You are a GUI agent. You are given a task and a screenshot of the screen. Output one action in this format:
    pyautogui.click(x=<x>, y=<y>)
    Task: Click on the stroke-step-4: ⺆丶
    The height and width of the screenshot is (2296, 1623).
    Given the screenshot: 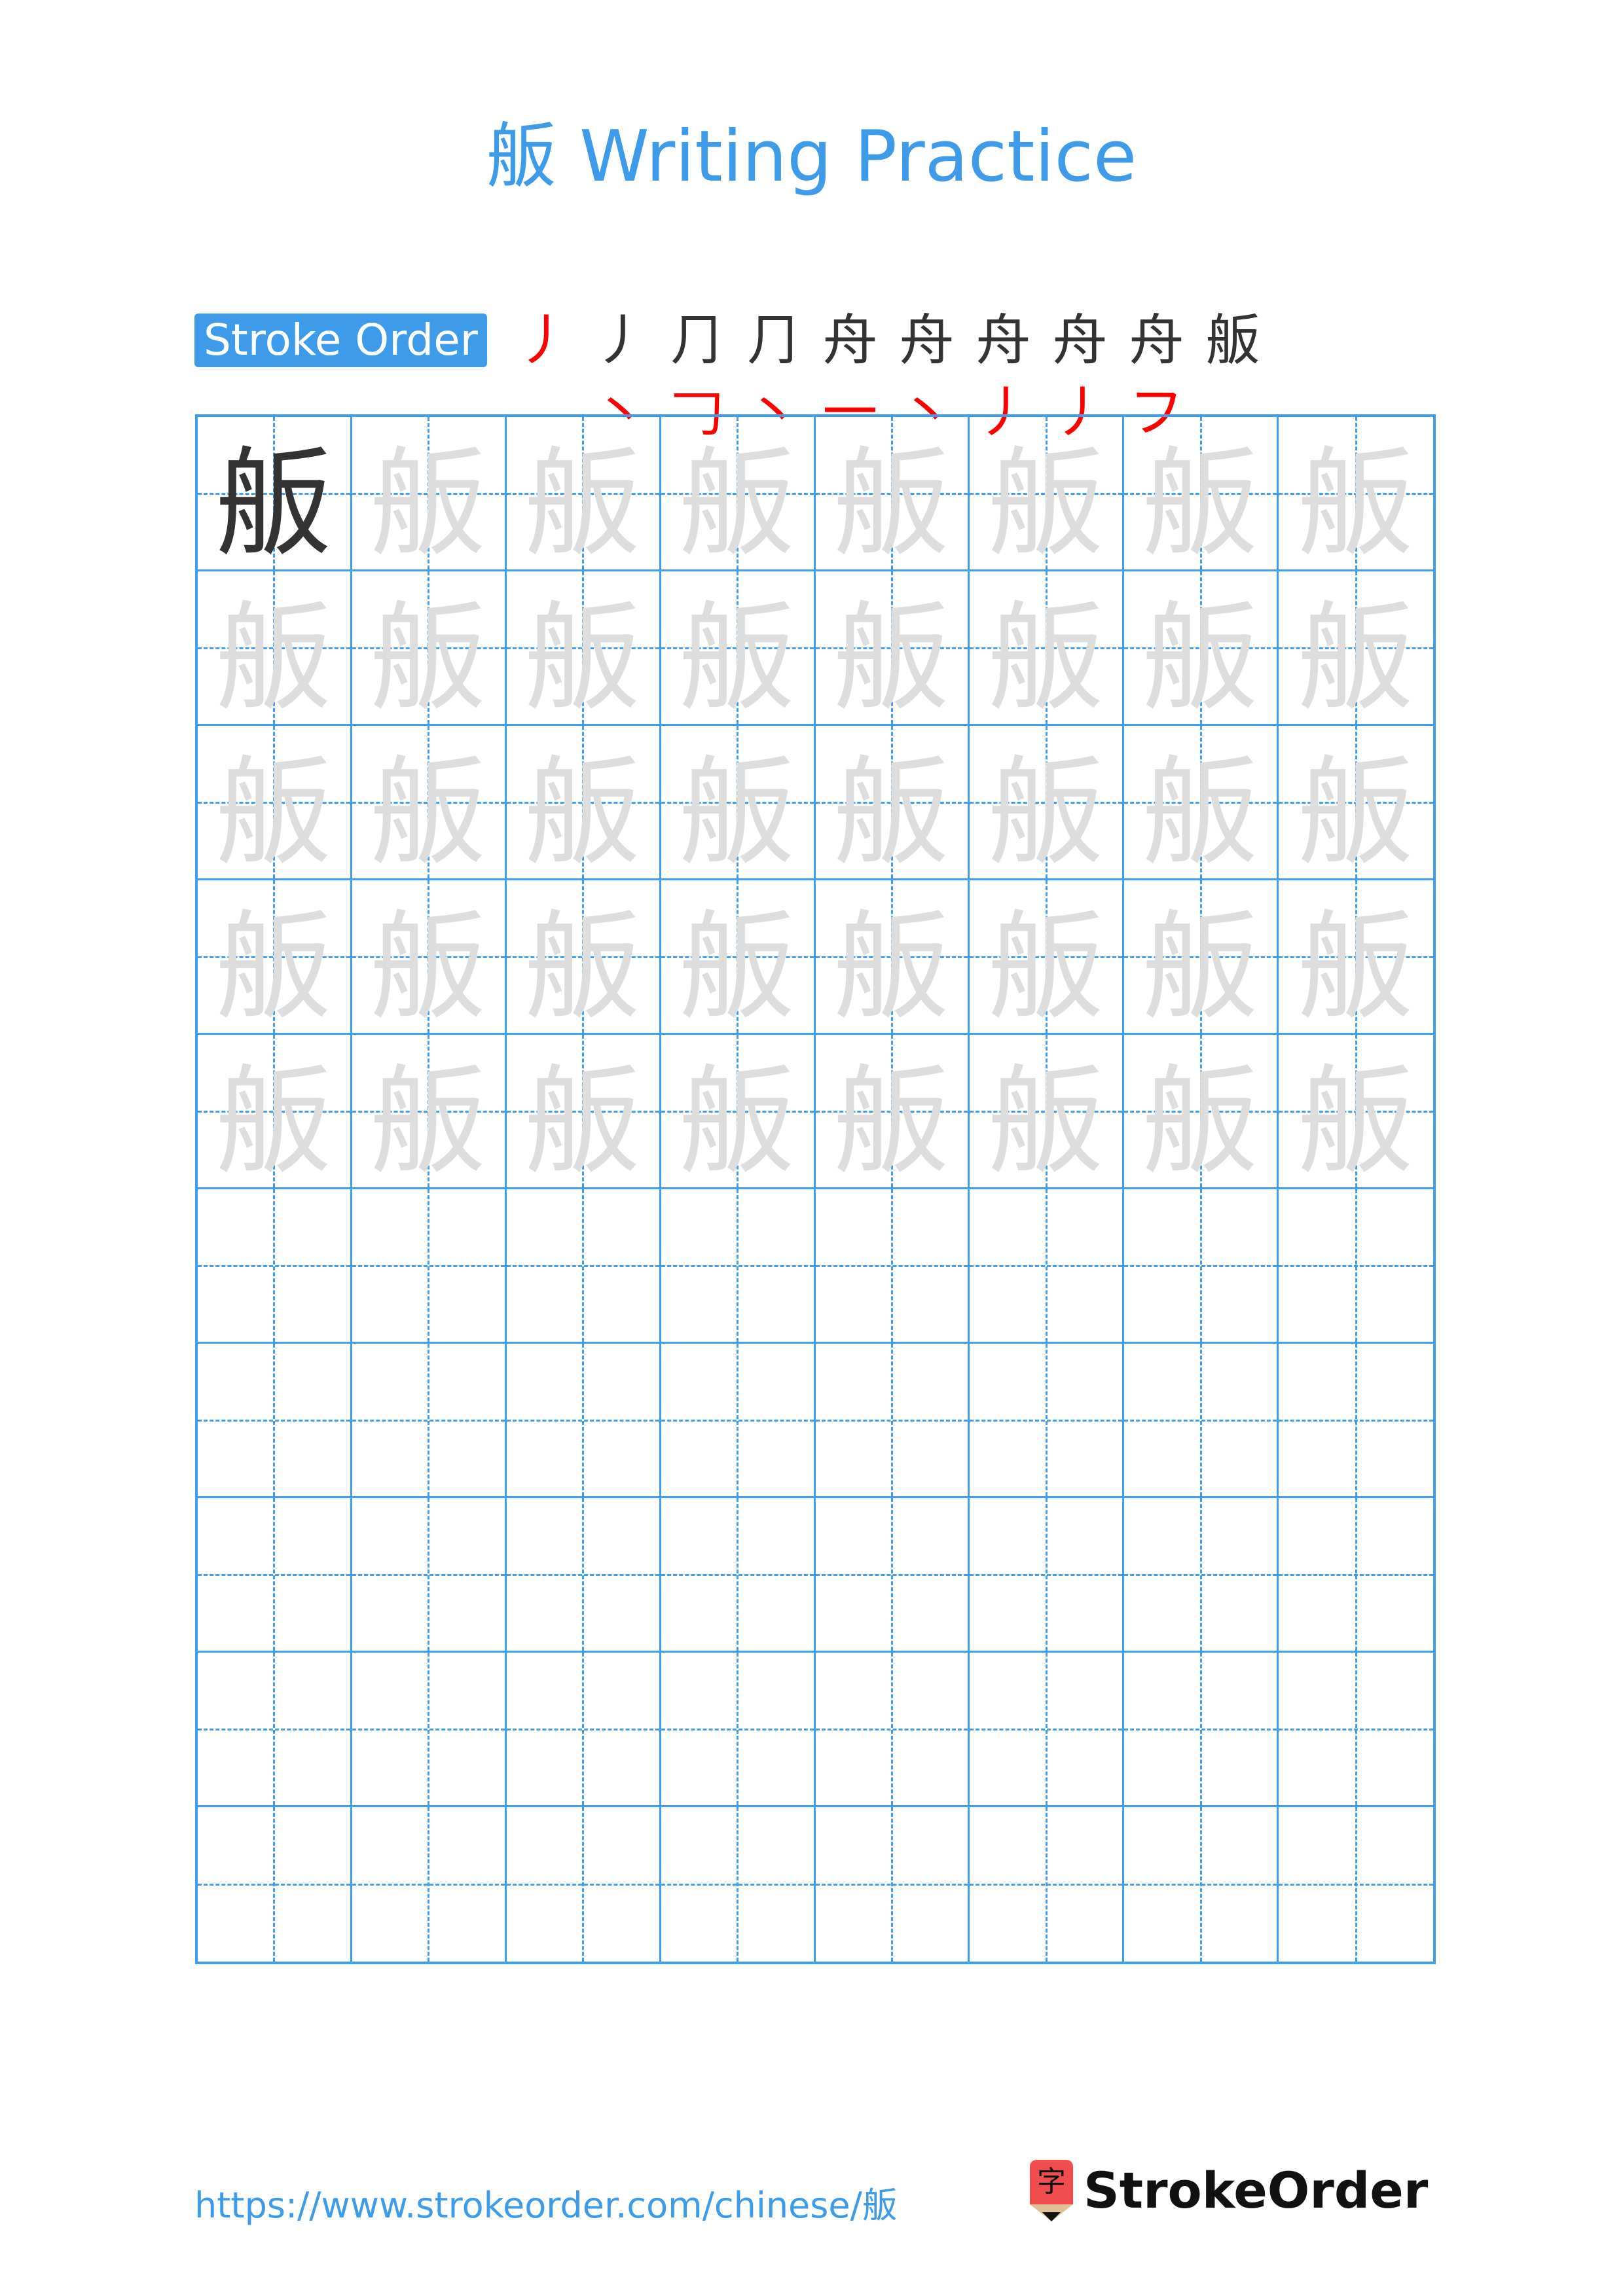 What is the action you would take?
    pyautogui.click(x=773, y=374)
    